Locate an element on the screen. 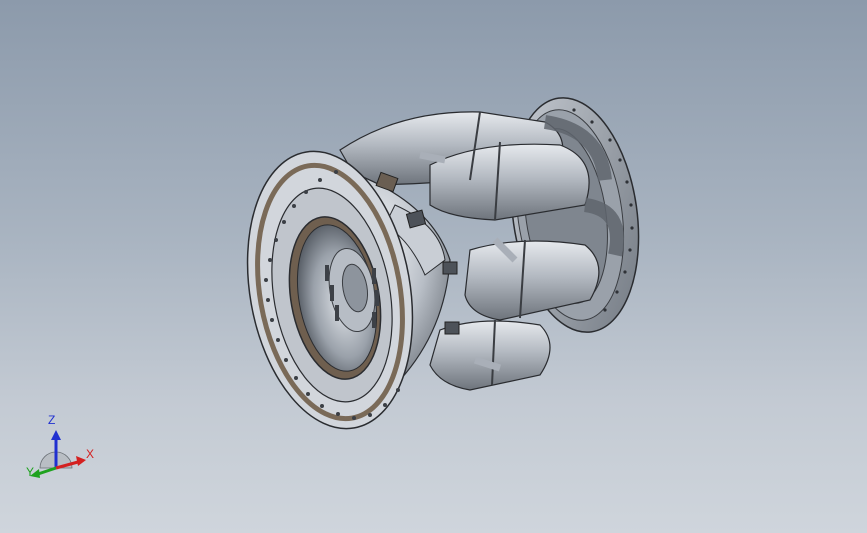 The image size is (867, 533). x-axis-label: X is located at coordinates (90, 454).